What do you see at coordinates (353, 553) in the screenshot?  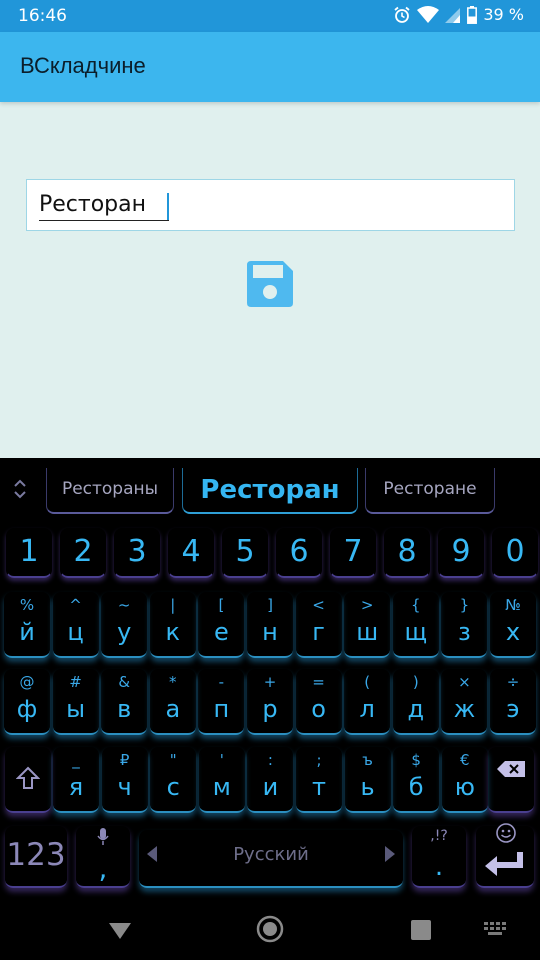 I see `number-key: 7` at bounding box center [353, 553].